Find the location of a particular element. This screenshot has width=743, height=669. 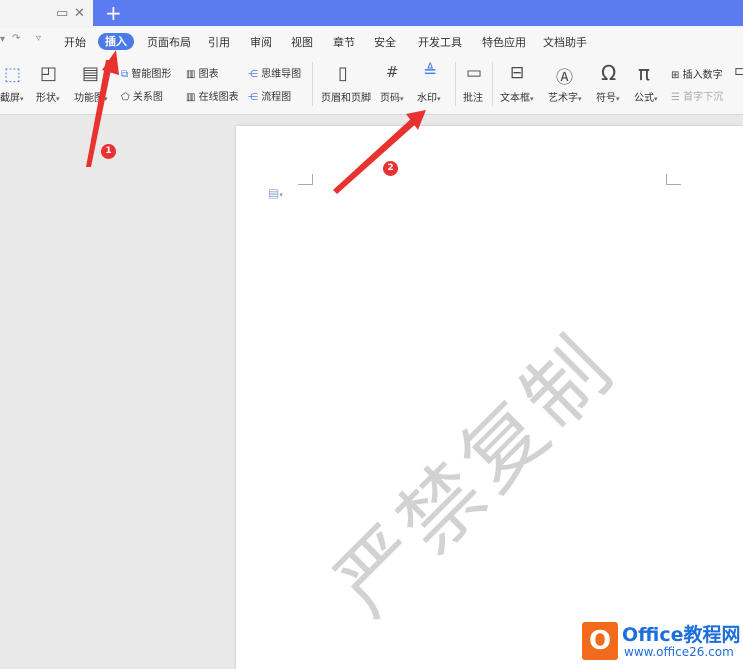

logo-title: Office教程网 is located at coordinates (681, 635).